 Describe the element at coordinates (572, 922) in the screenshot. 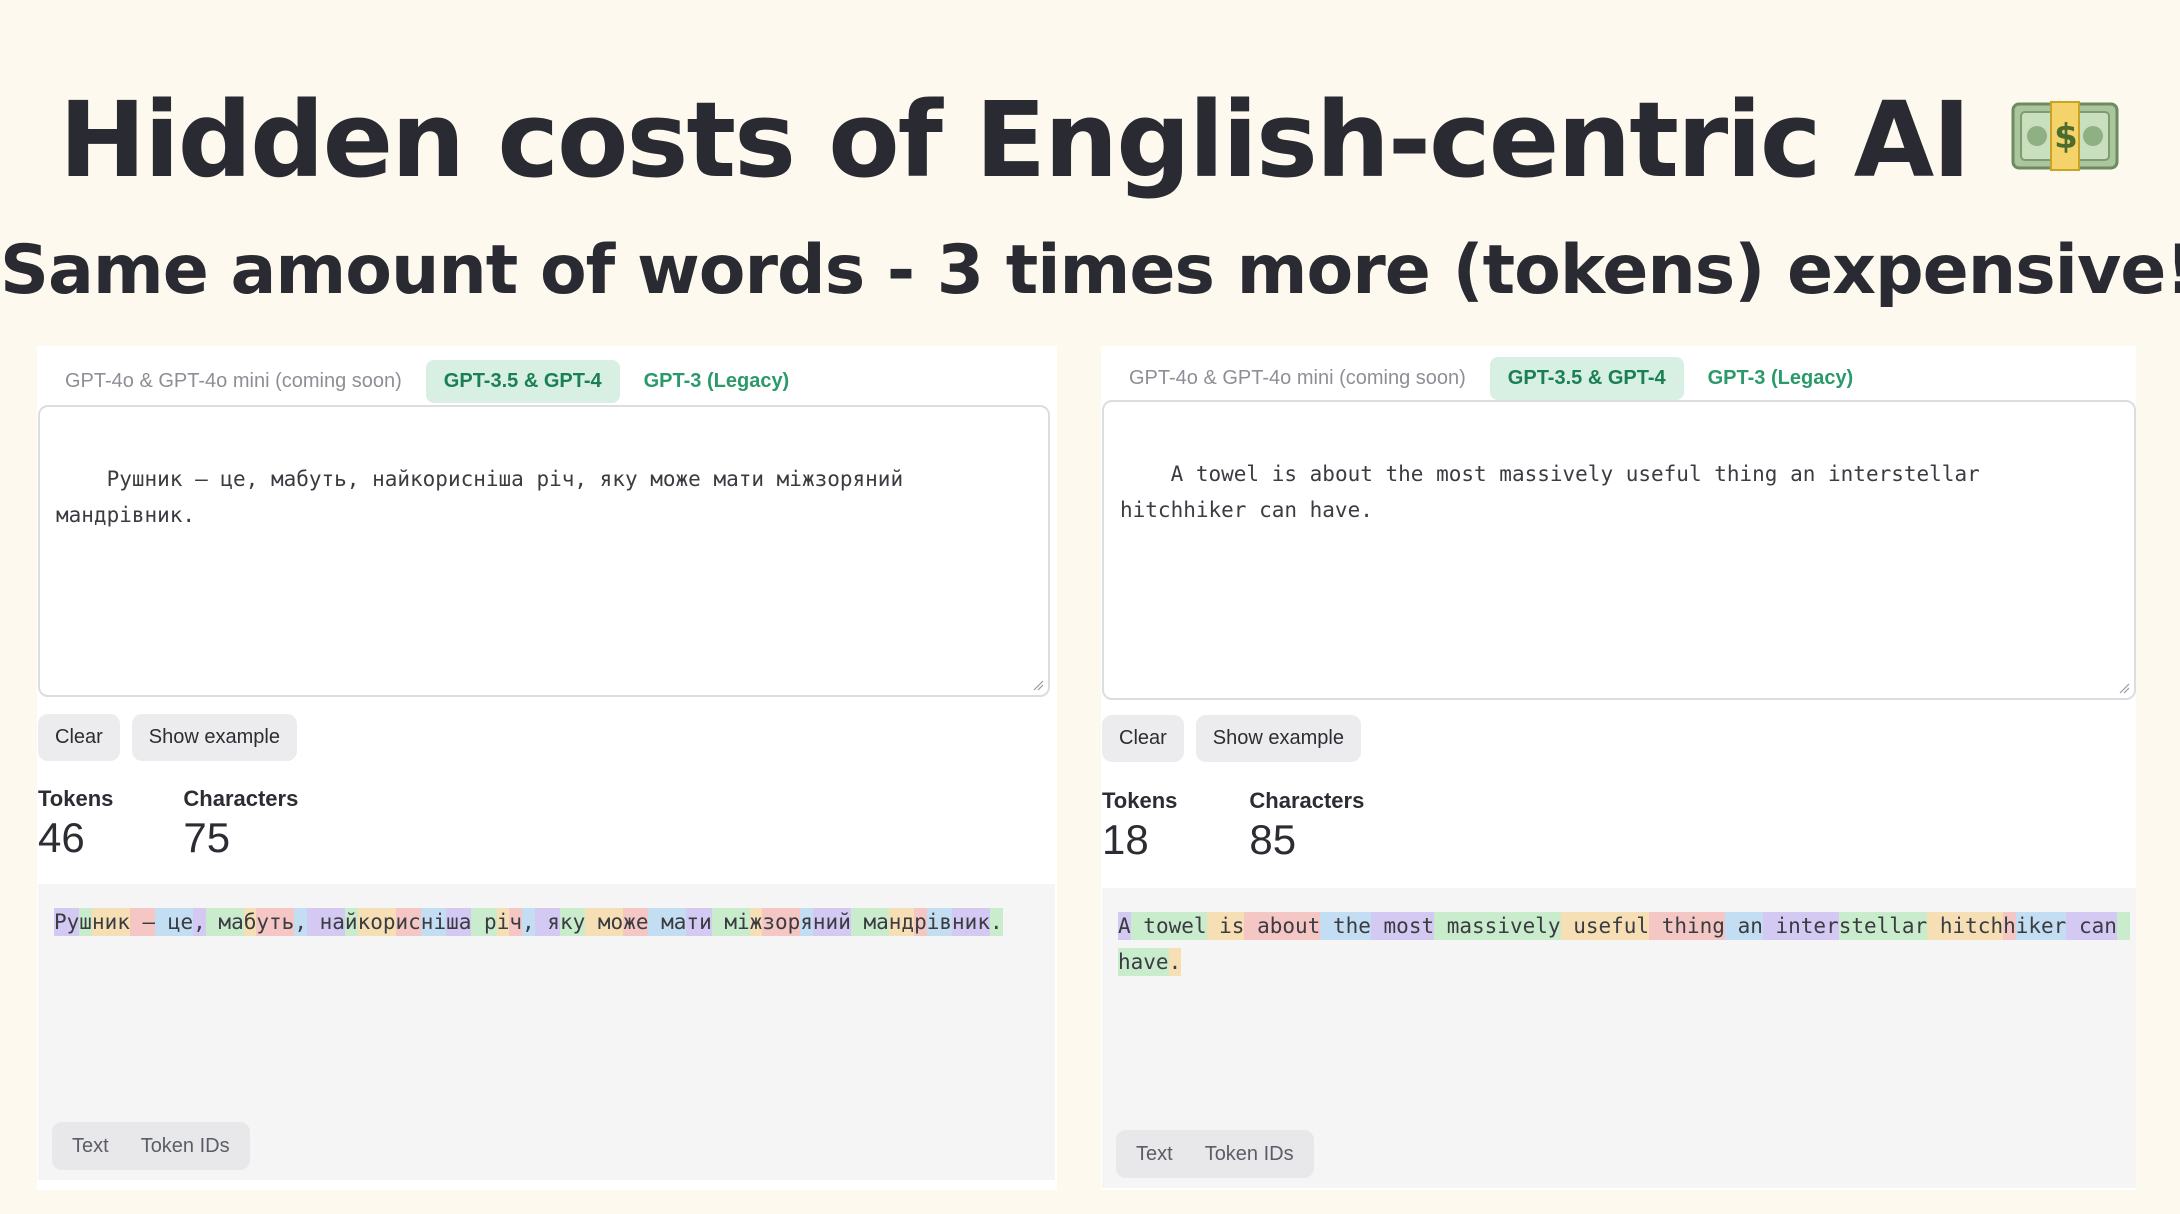

I see `token: ку` at that location.